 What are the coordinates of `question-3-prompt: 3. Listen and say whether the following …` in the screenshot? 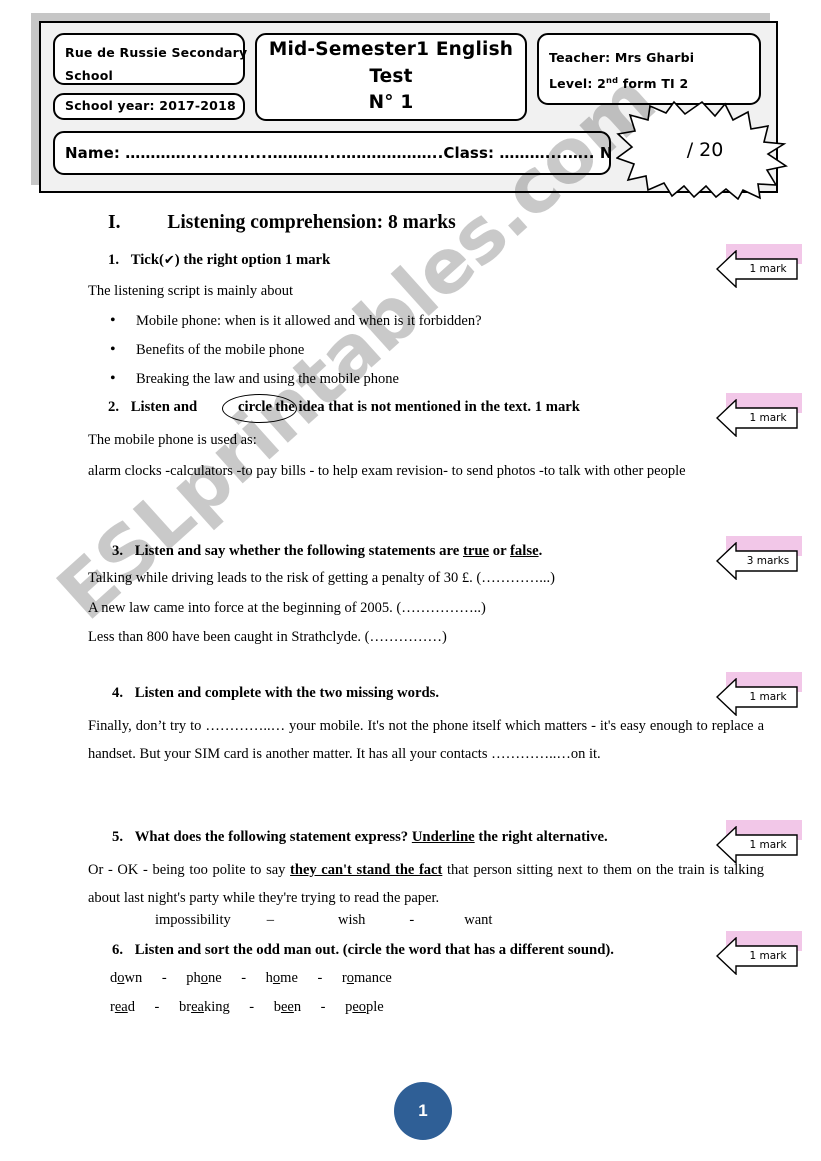 It's located at (327, 551).